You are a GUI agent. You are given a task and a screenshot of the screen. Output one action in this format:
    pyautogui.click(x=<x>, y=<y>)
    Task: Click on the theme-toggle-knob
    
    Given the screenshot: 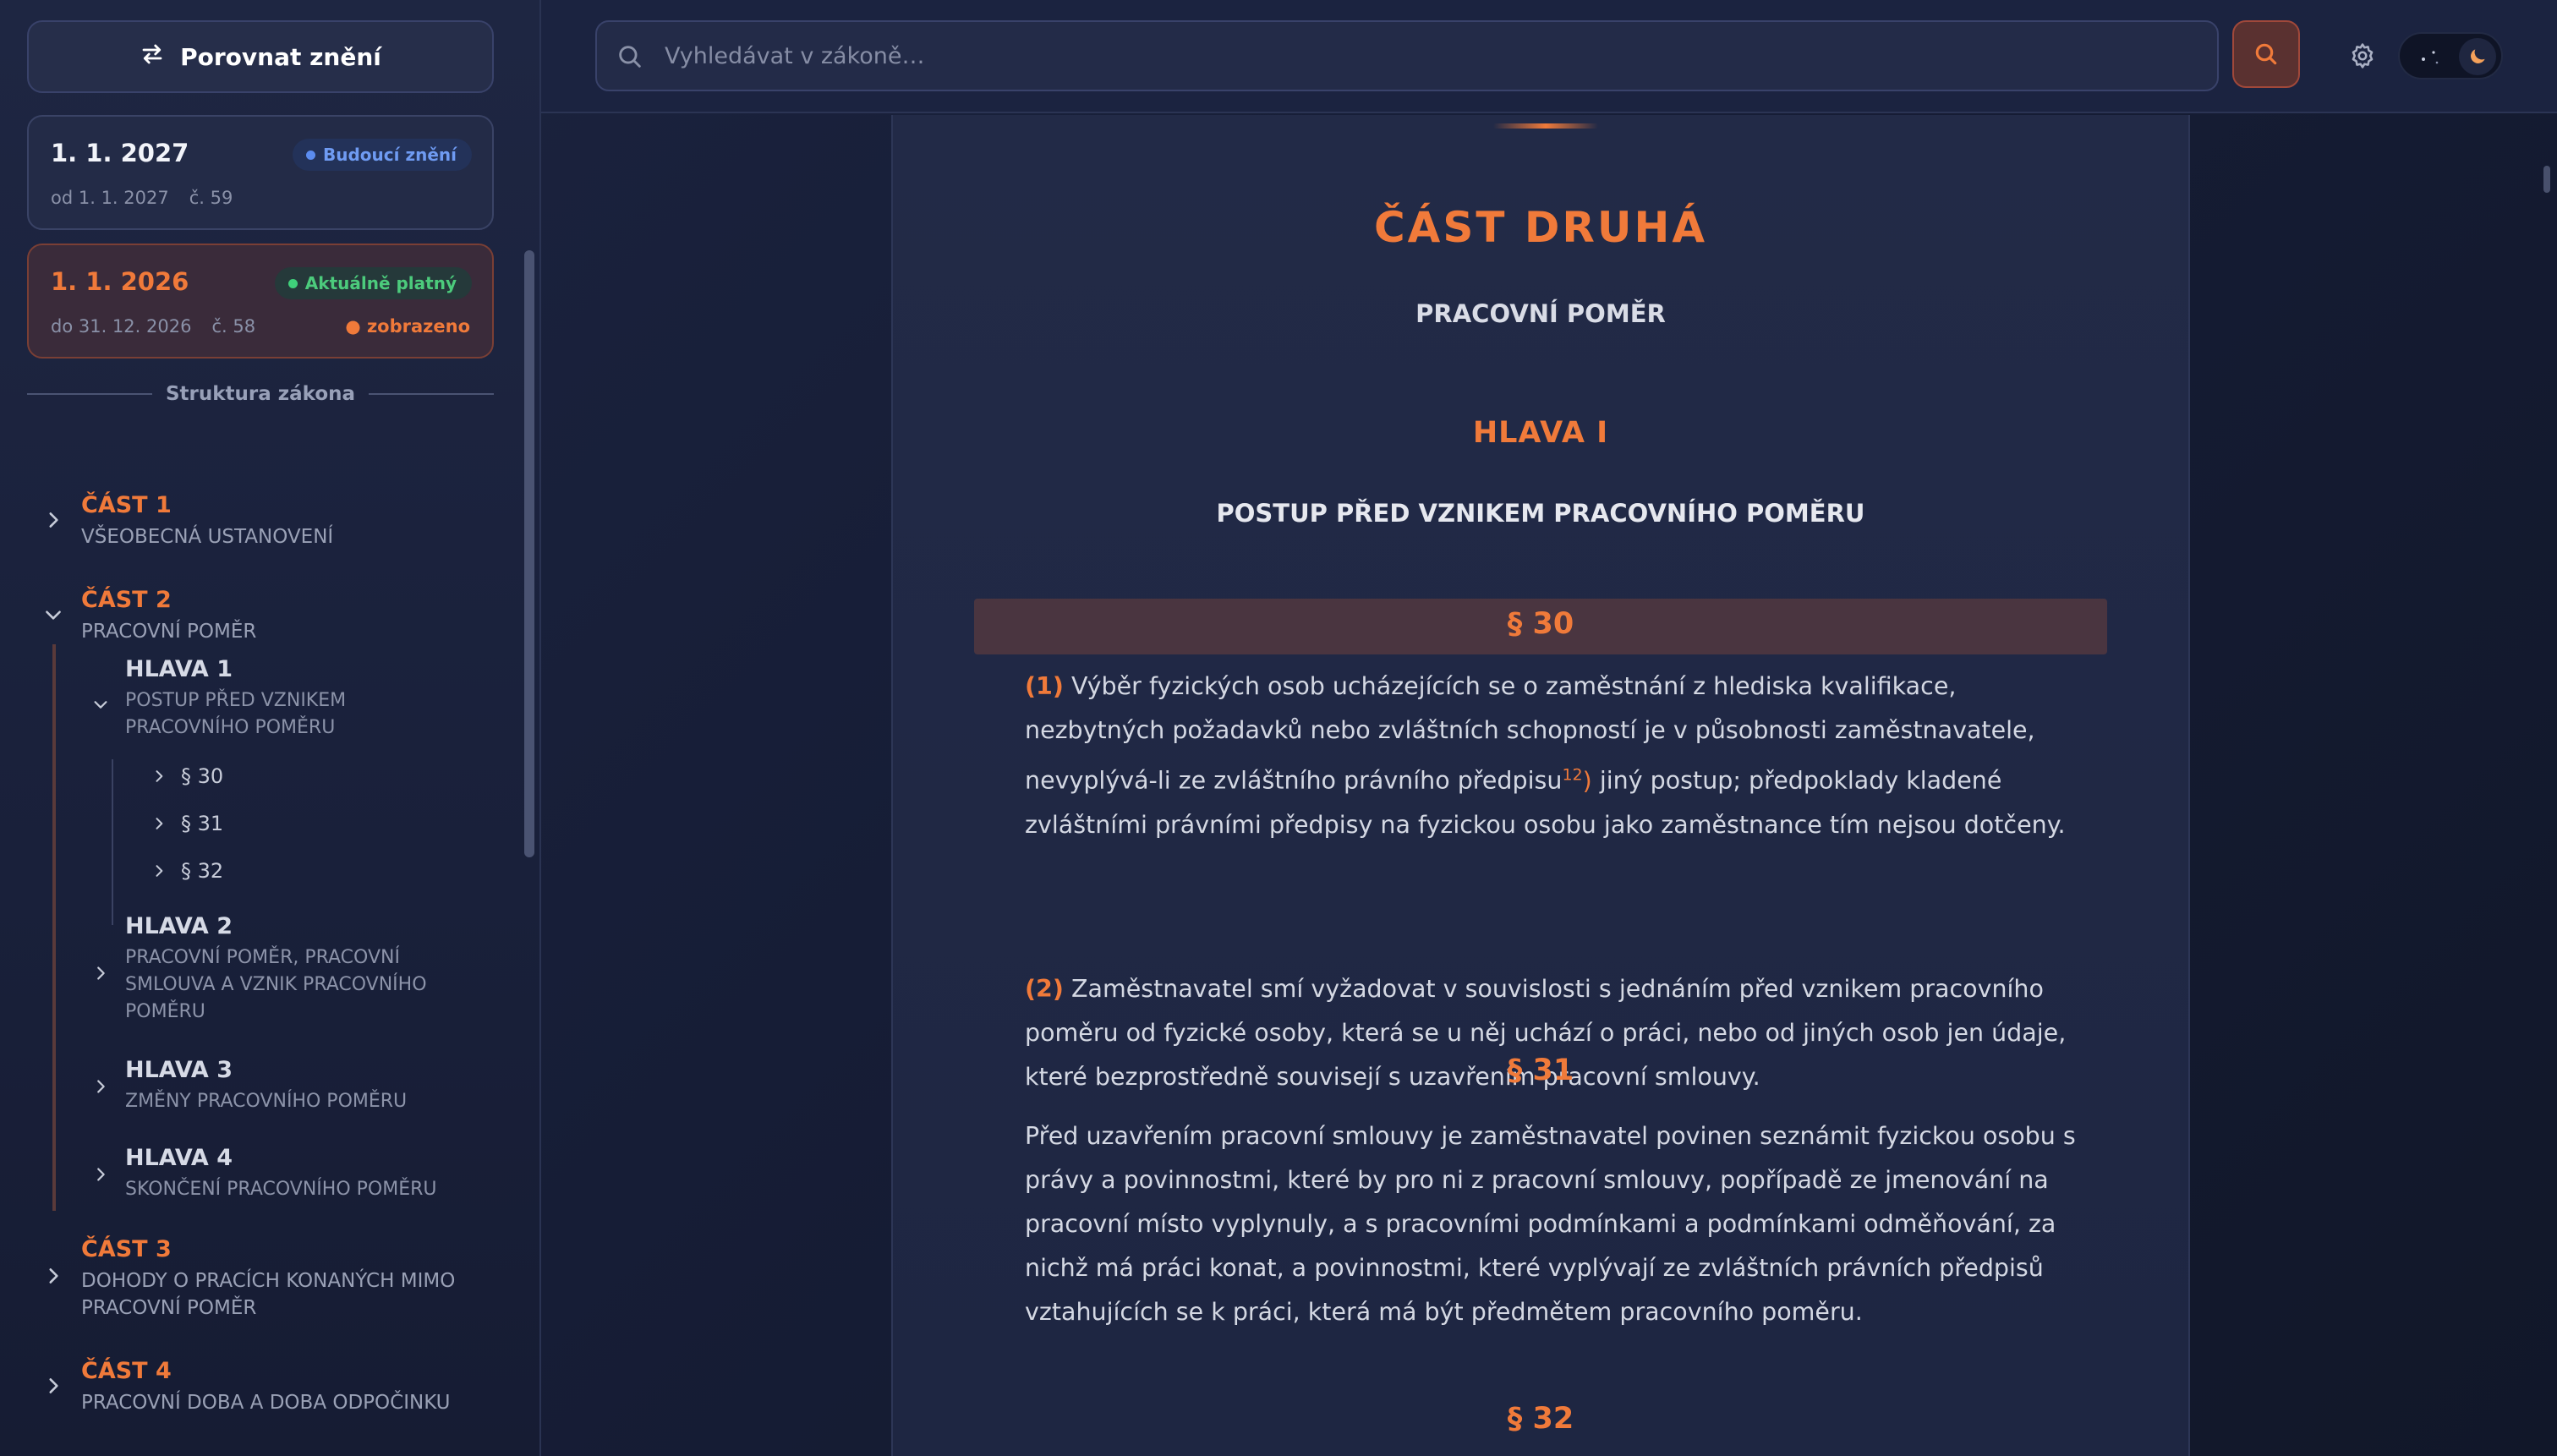 What is the action you would take?
    pyautogui.click(x=2477, y=57)
    